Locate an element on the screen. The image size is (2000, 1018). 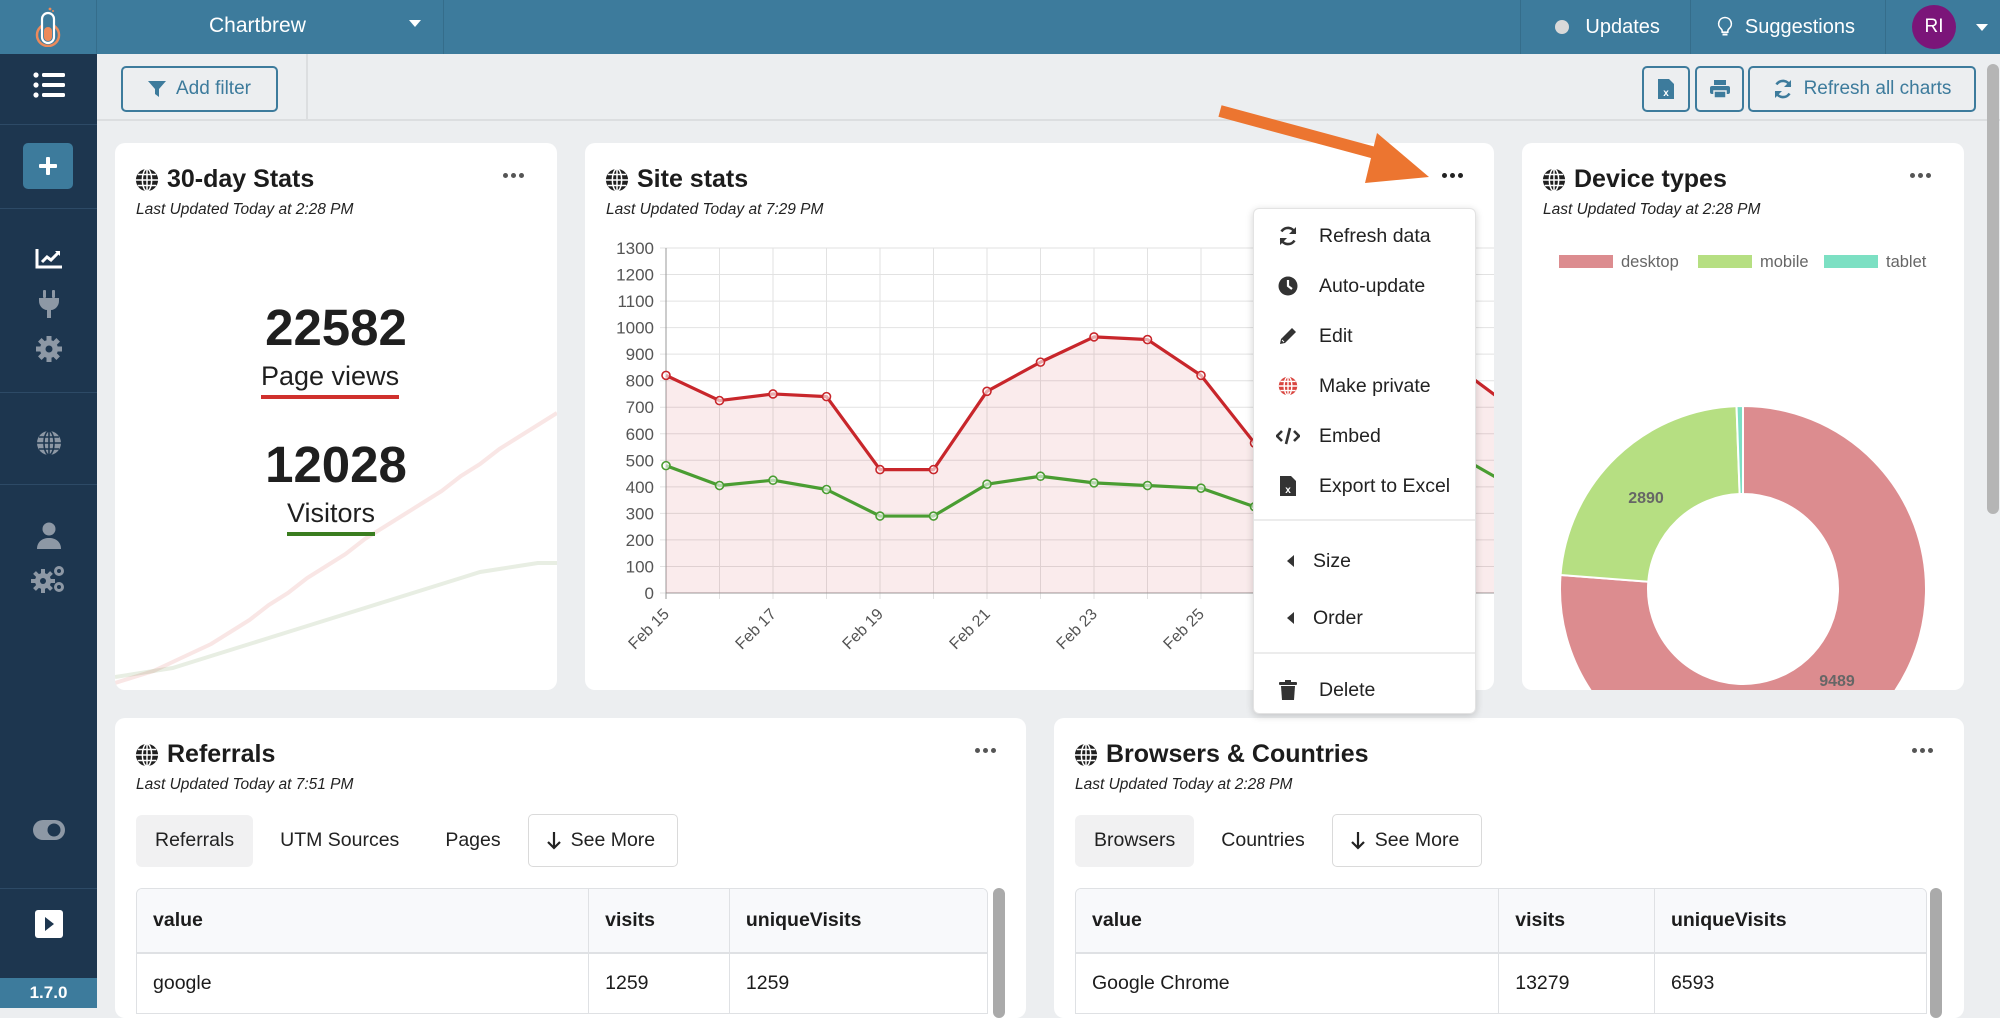
x-tick-label: Feb 19 is located at coordinates (863, 629).